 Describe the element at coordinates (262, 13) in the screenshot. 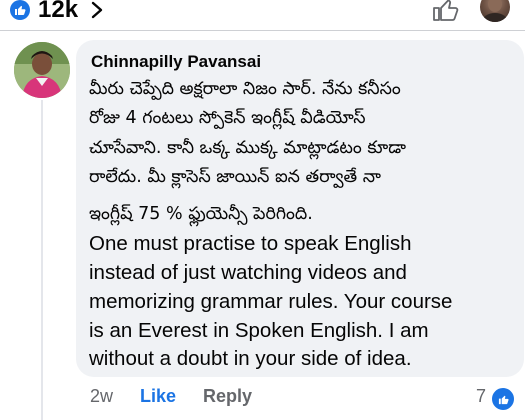

I see `reaction-summary-bar: 12k` at that location.